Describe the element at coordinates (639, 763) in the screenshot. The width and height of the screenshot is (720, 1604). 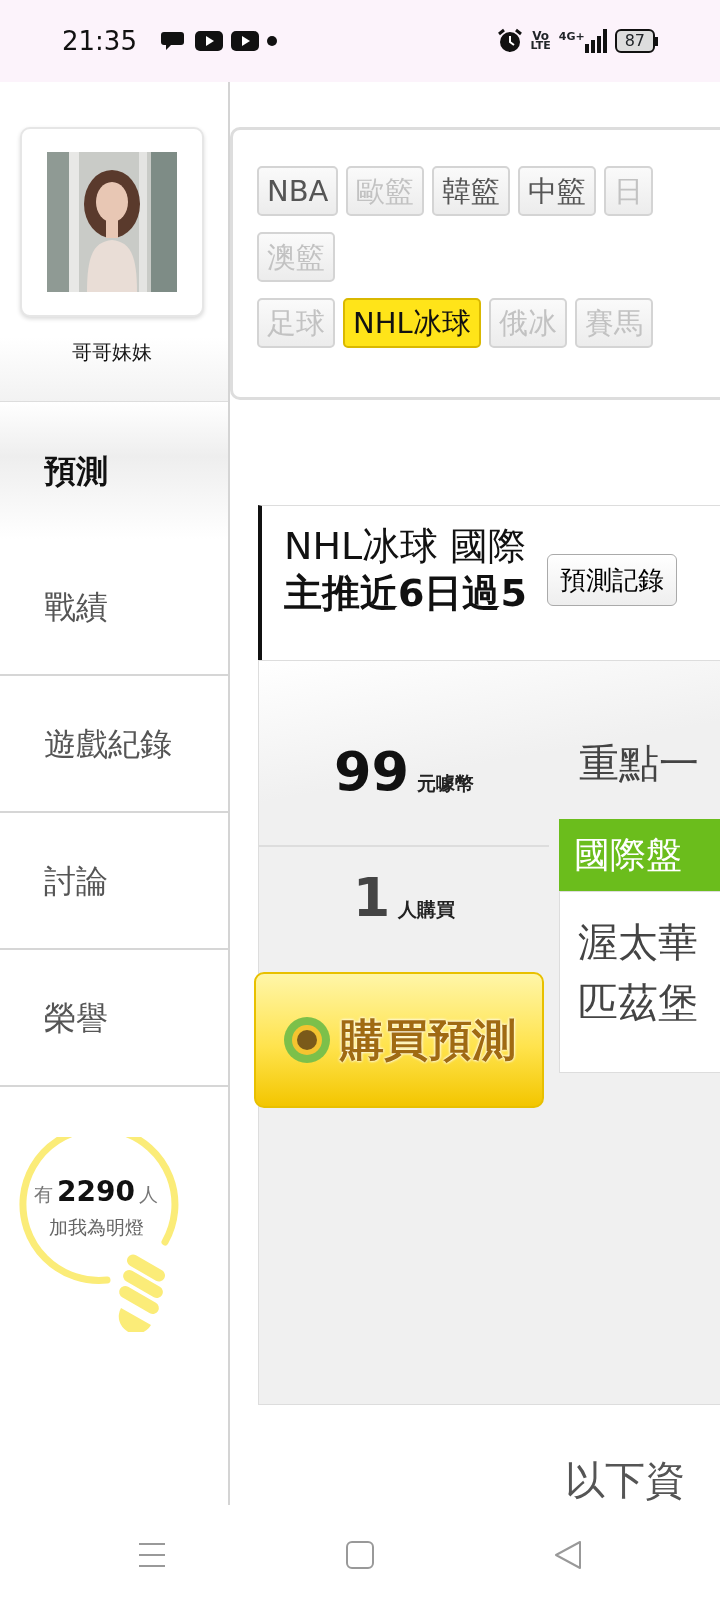
I see `pick-heading: 重點一` at that location.